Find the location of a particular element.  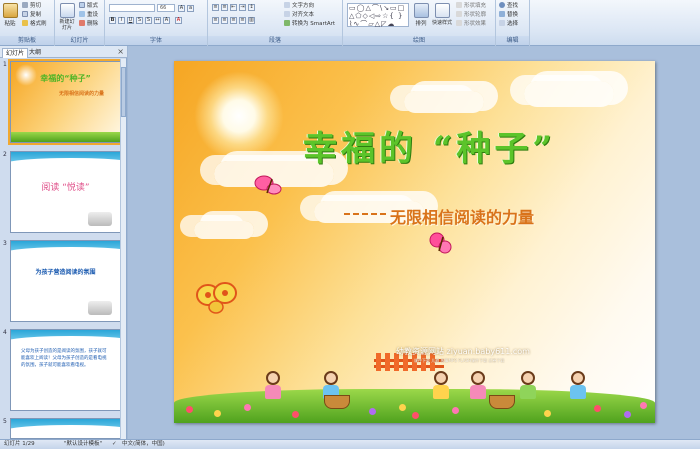

find-button: 查找 is located at coordinates (508, 6).